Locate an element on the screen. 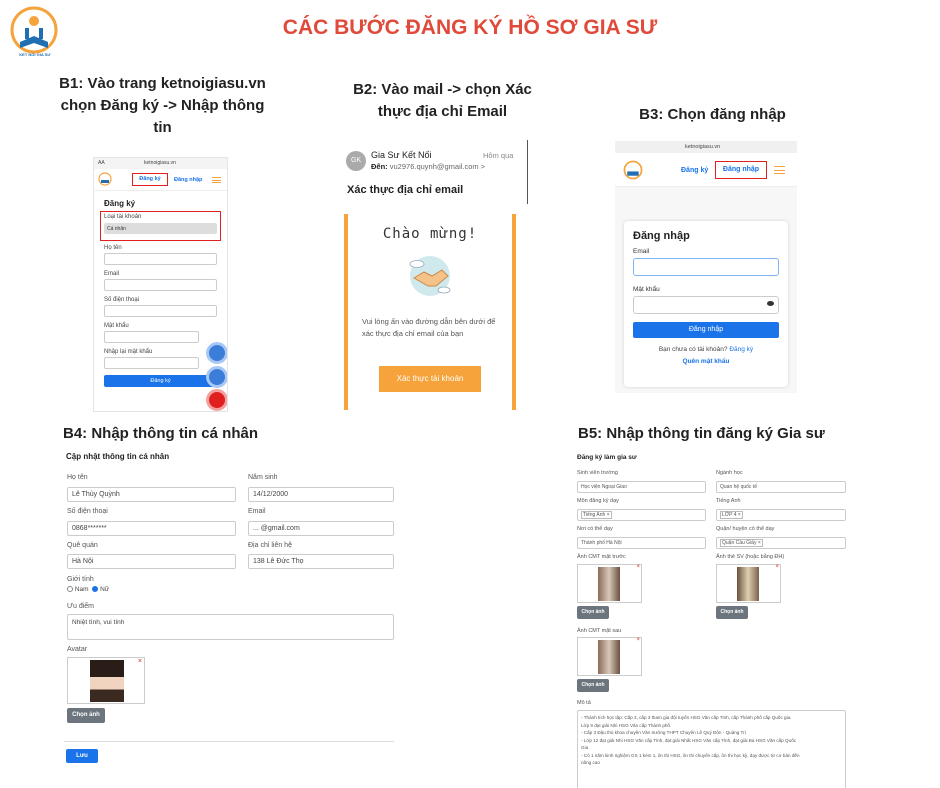  hometown-input: Hà Nội is located at coordinates (151, 561).